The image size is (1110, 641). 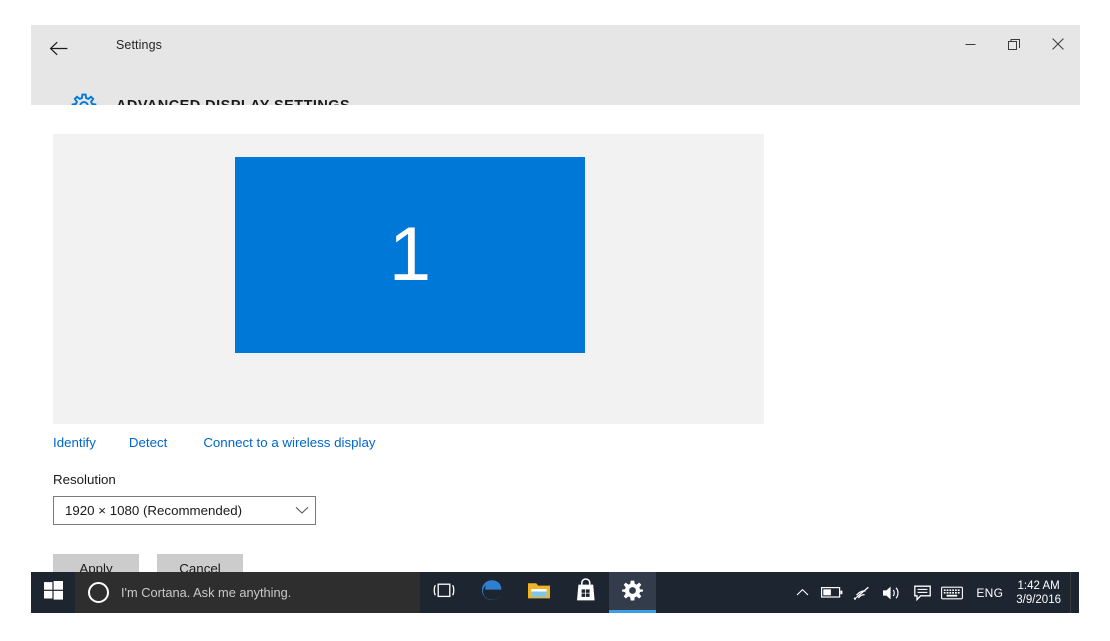 I want to click on clock: 1:42 AM 3/9/2016, so click(x=1041, y=593).